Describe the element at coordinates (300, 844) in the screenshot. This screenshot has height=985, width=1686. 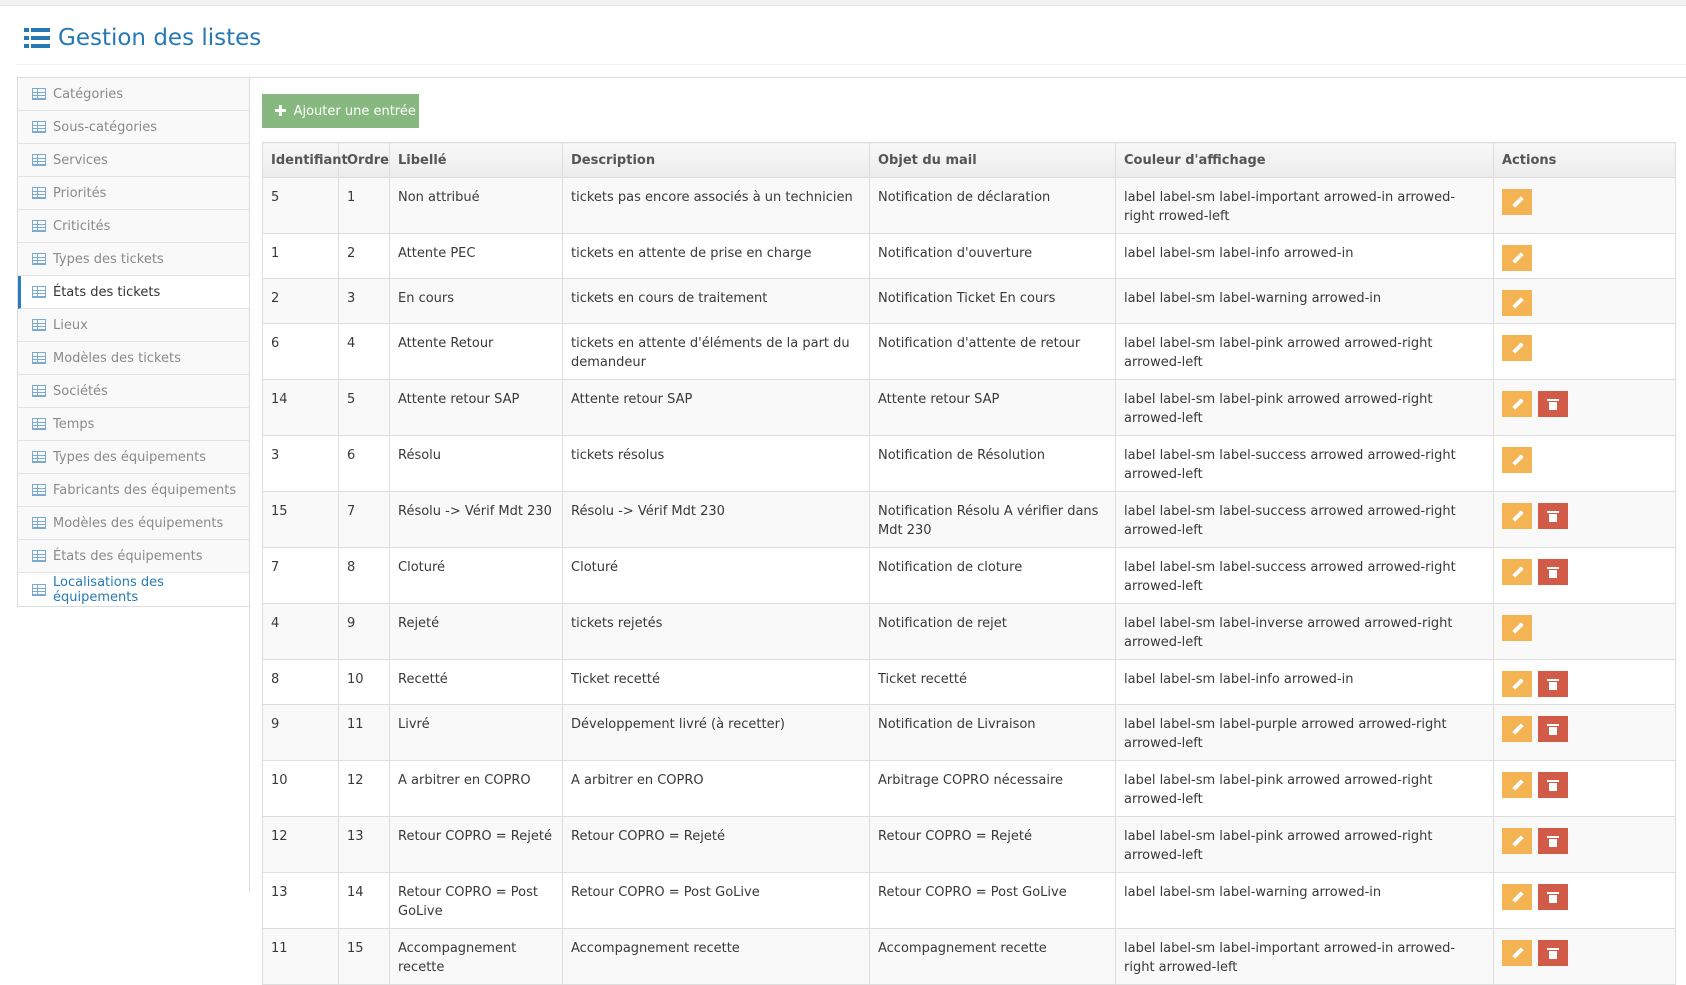
I see `cell-identifiant: 12` at that location.